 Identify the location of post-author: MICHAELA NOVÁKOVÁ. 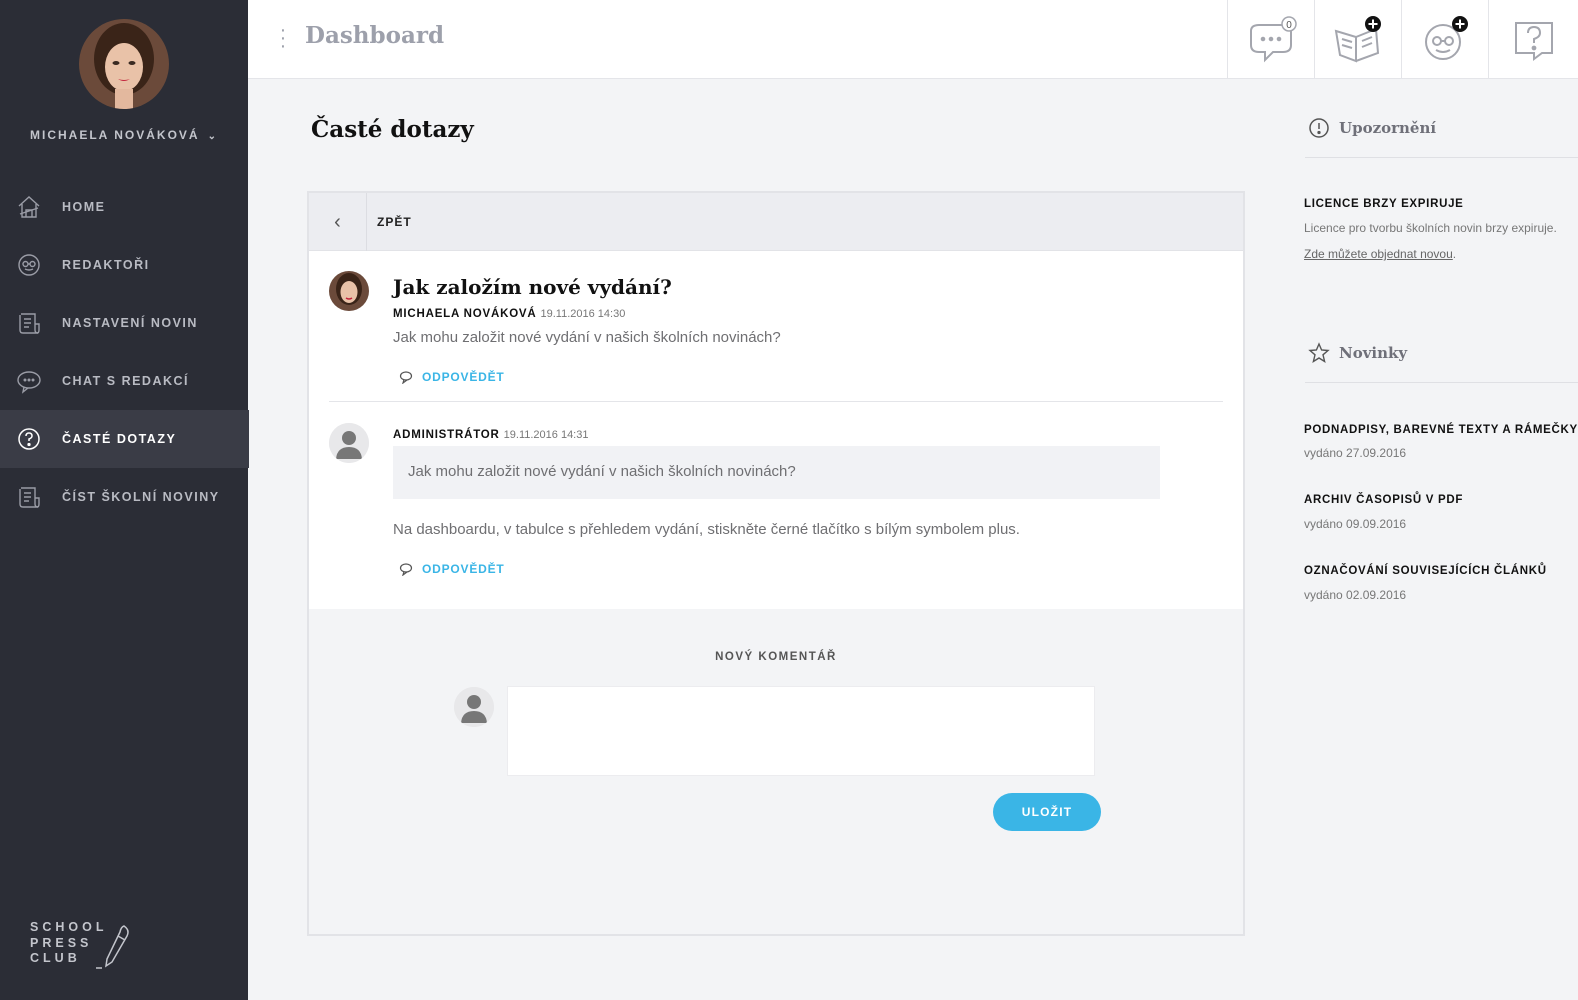
(465, 314).